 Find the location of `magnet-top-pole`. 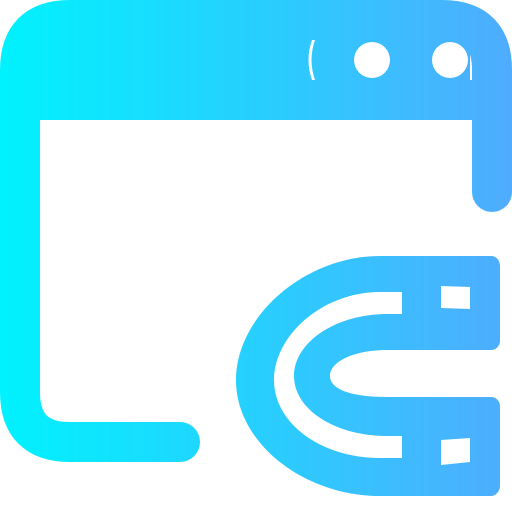

magnet-top-pole is located at coordinates (455, 297).